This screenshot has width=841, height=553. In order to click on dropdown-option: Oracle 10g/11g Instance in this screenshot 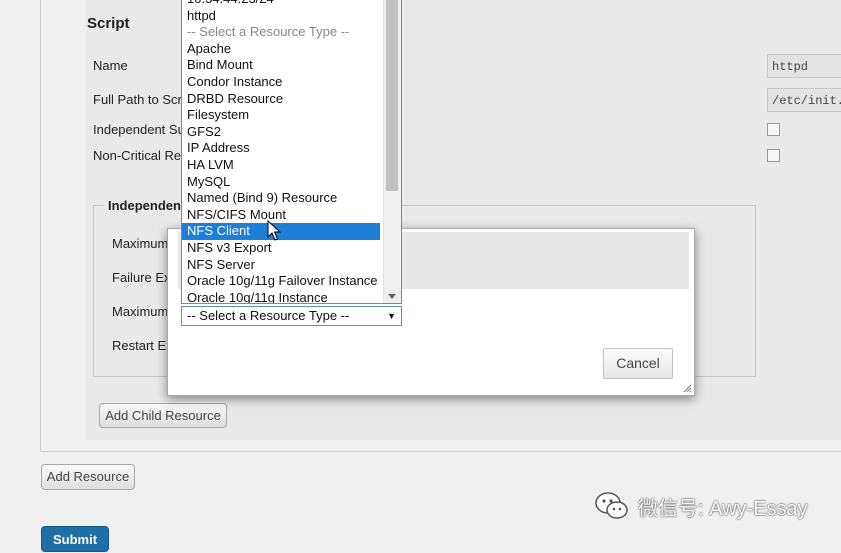, I will do `click(291, 296)`.